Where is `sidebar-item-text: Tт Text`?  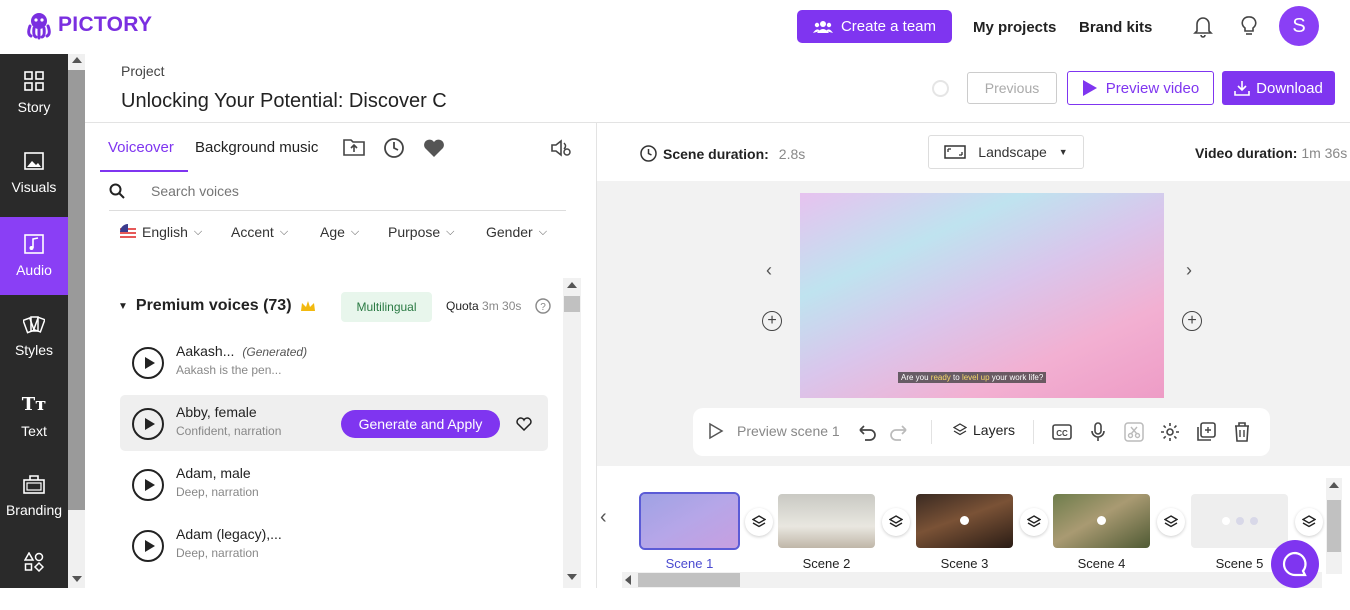
sidebar-item-text: Tт Text is located at coordinates (34, 416).